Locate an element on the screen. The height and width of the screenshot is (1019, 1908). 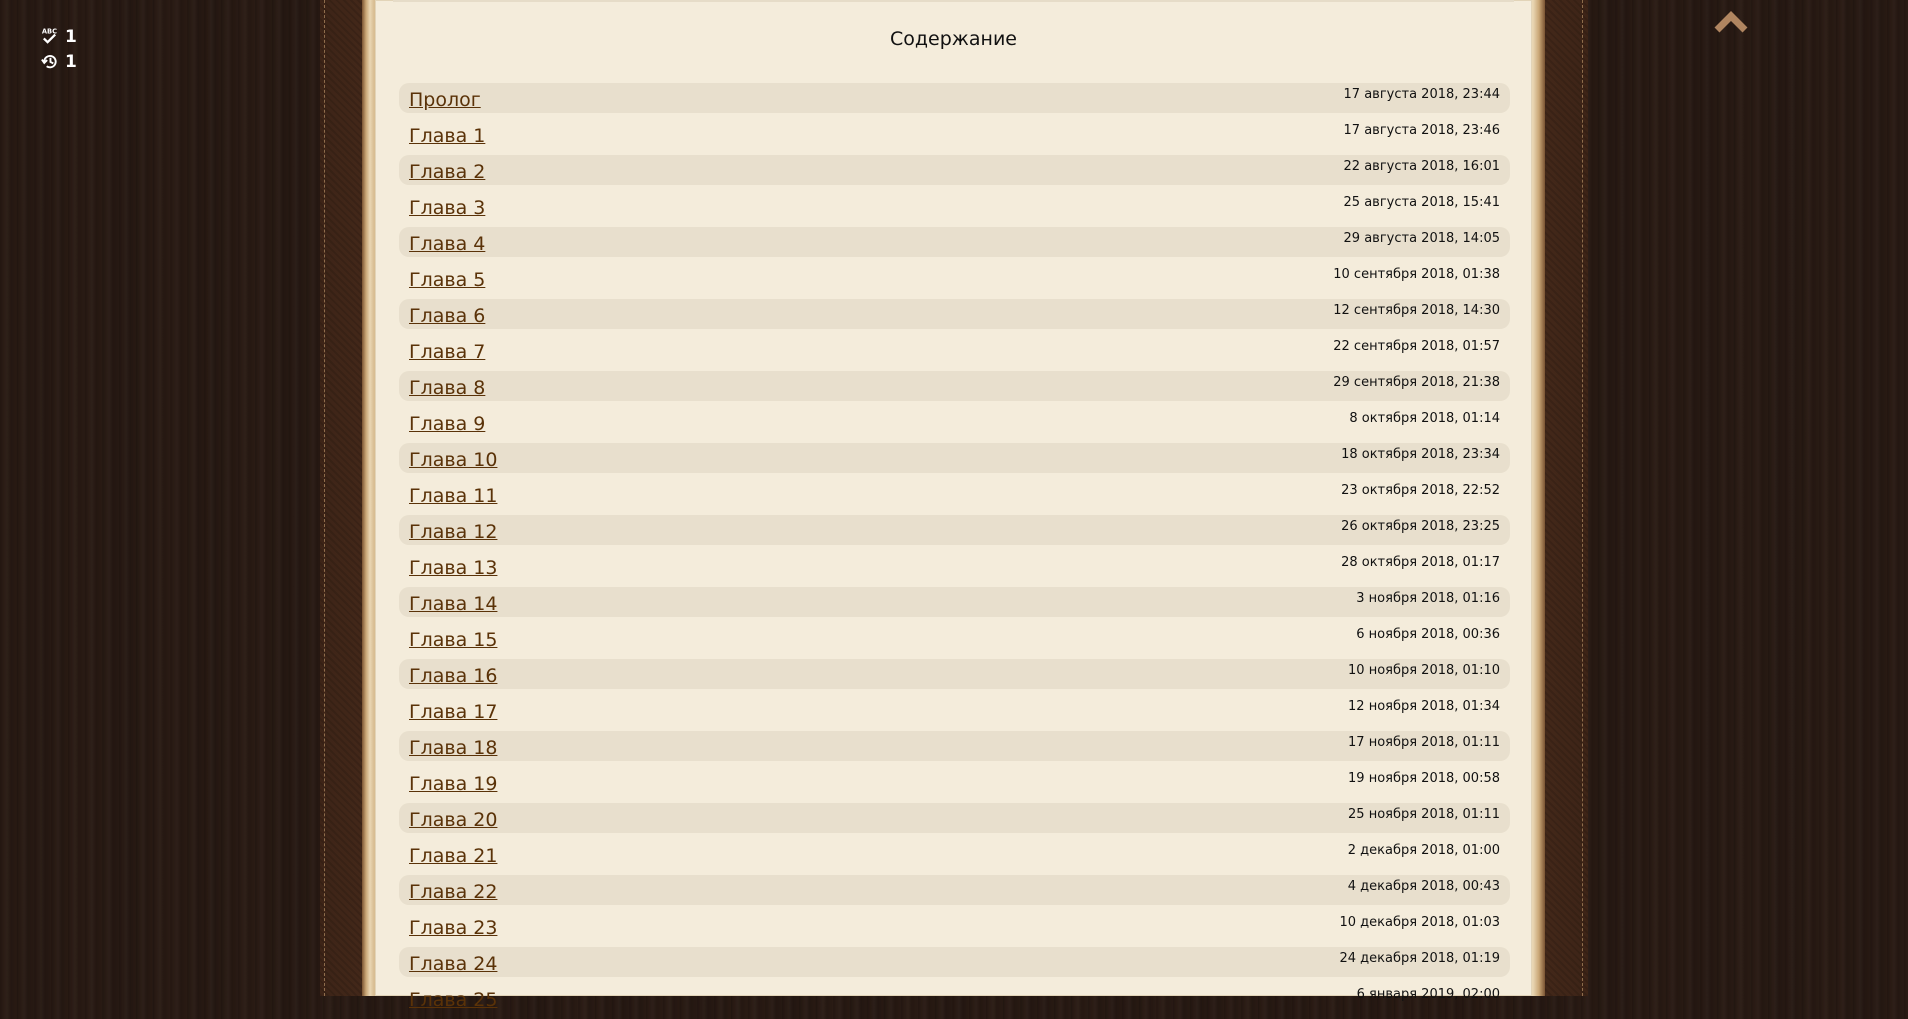
toc-row: Глава 23 10 декабря 2018, 01:03 is located at coordinates (954, 926).